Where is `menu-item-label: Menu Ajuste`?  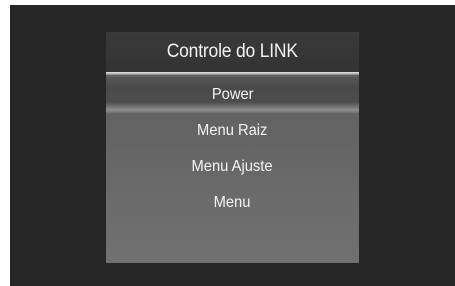 menu-item-label: Menu Ajuste is located at coordinates (232, 166).